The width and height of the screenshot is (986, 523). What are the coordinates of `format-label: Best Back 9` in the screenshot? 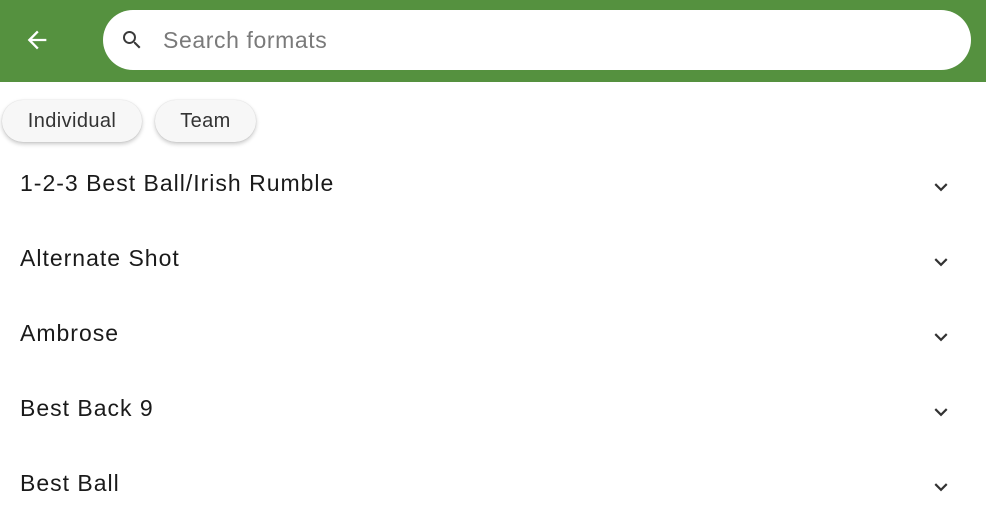 It's located at (87, 408).